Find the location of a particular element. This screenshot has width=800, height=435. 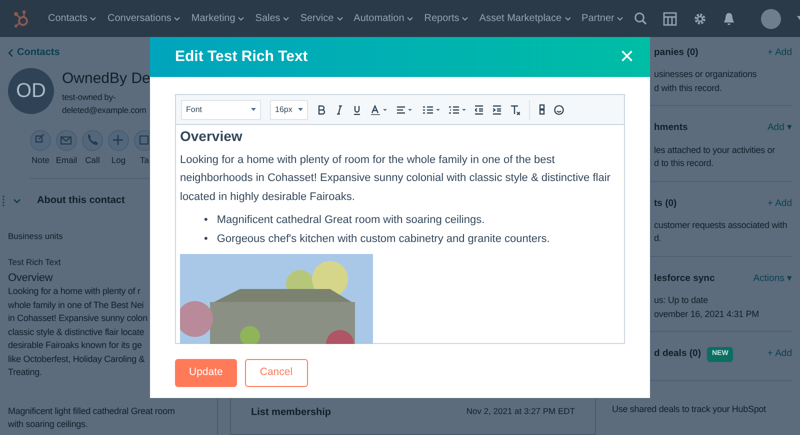

section-text: d with this record. is located at coordinates (688, 88).